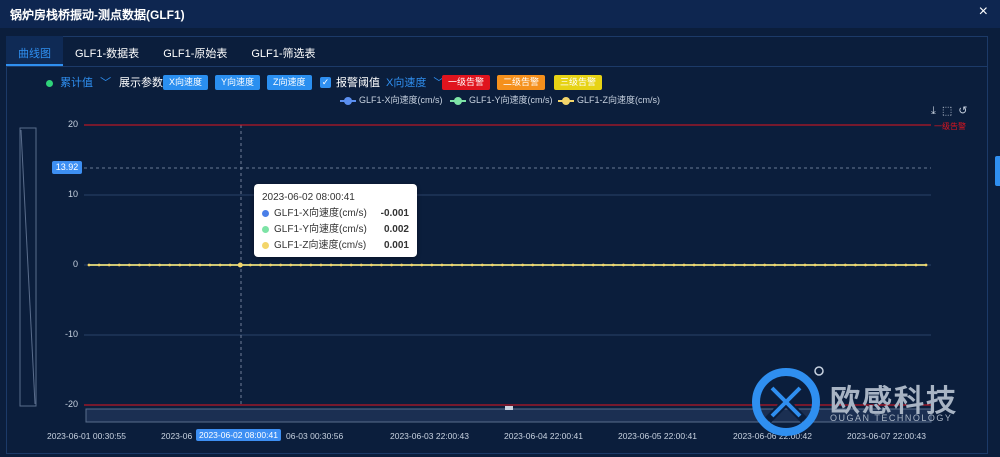  Describe the element at coordinates (71, 334) in the screenshot. I see `y-tick-label: -10` at that location.